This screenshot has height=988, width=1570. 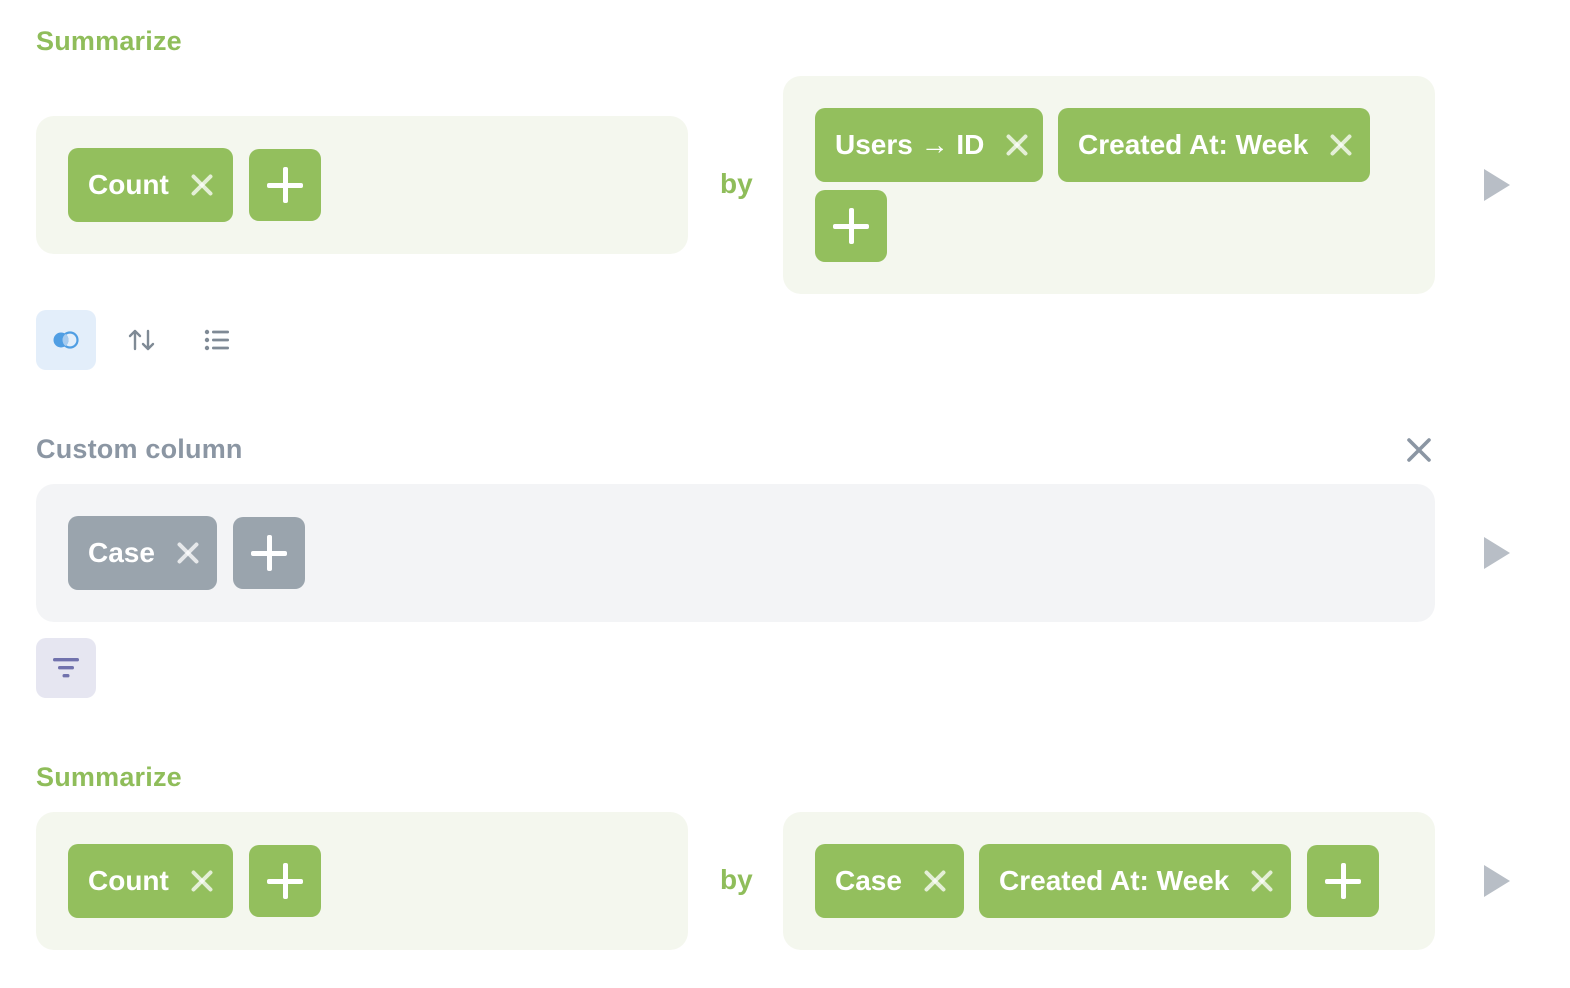 I want to click on filter-button, so click(x=66, y=668).